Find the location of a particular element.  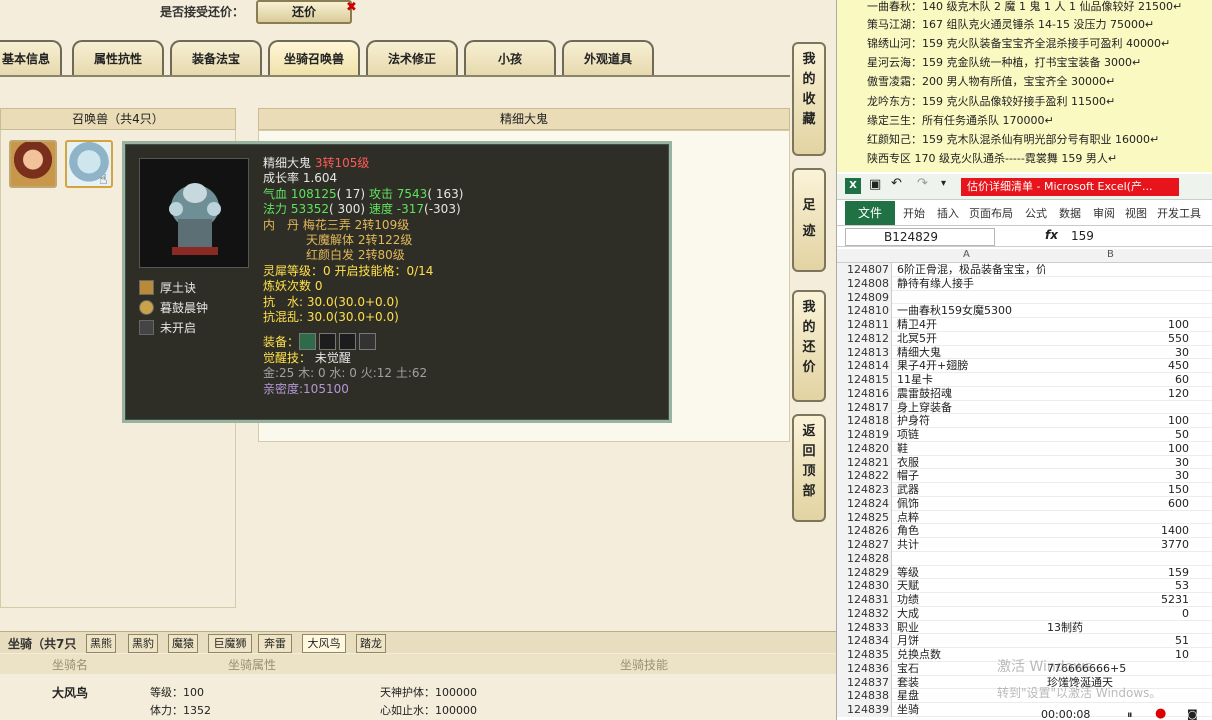

cell-a: 衣服 is located at coordinates (971, 463).